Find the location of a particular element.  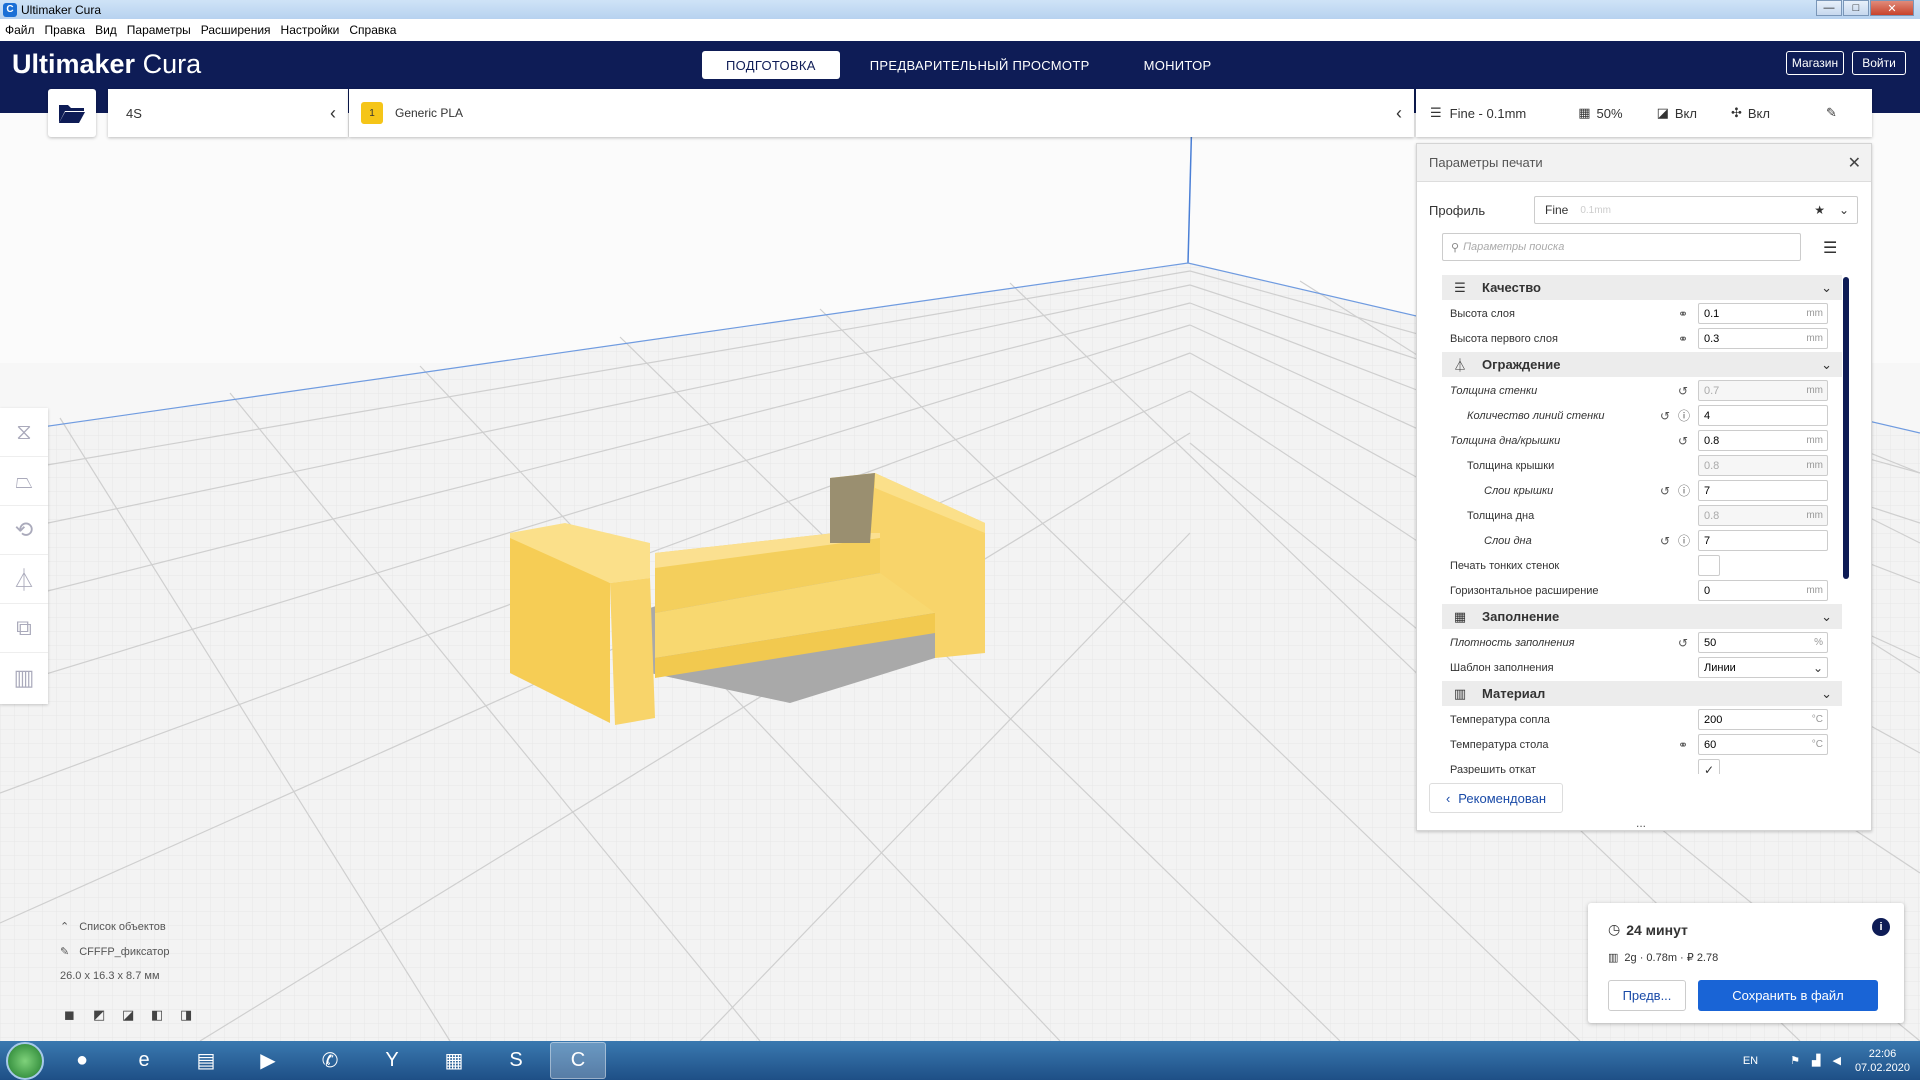

pencil-icon: ✎ is located at coordinates (65, 952).